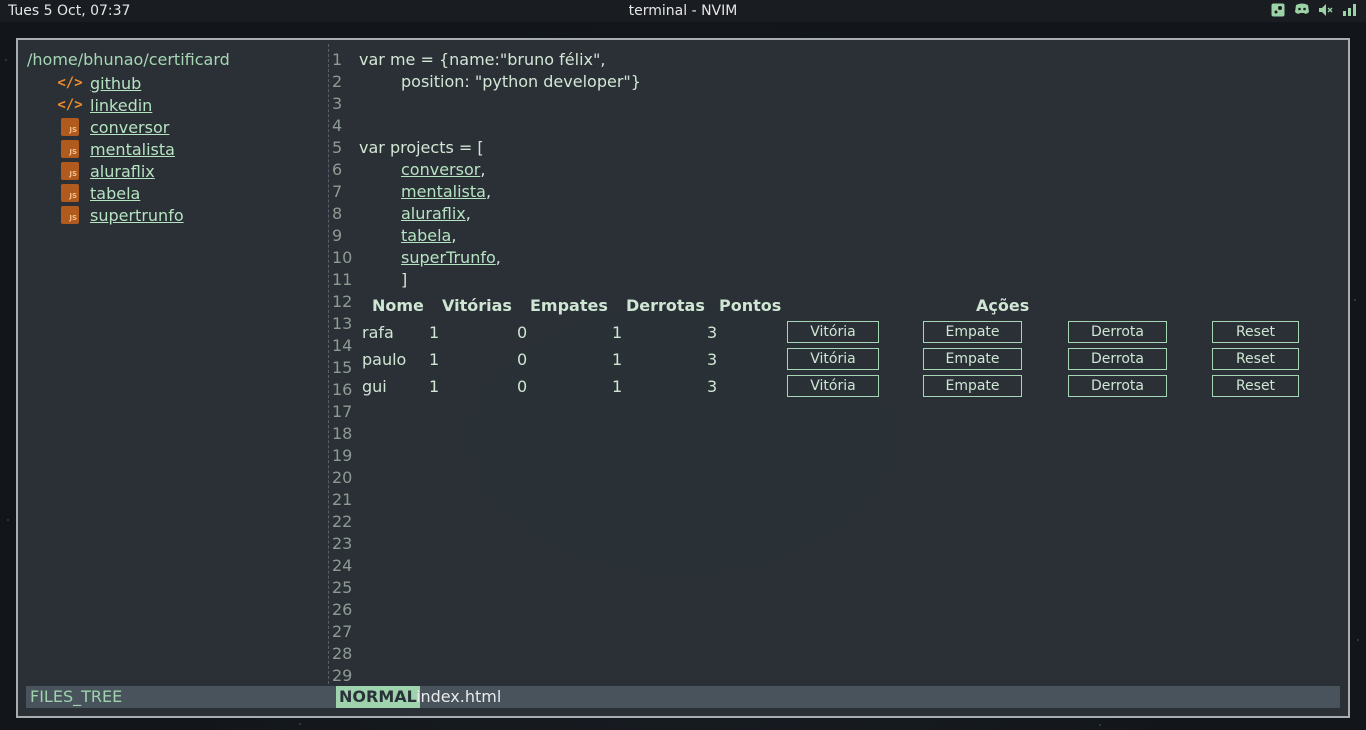  I want to click on tree-item-tabela: JS tabela, so click(99, 193).